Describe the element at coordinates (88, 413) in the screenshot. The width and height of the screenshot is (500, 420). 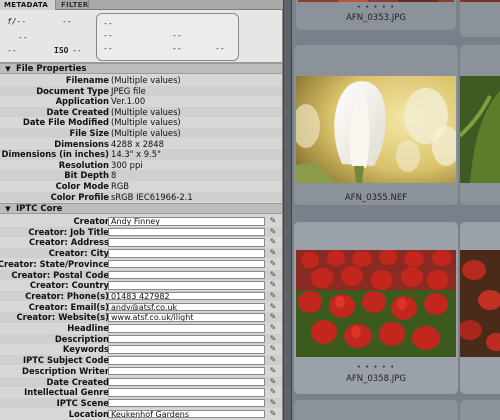
I see `field-label: Location` at that location.